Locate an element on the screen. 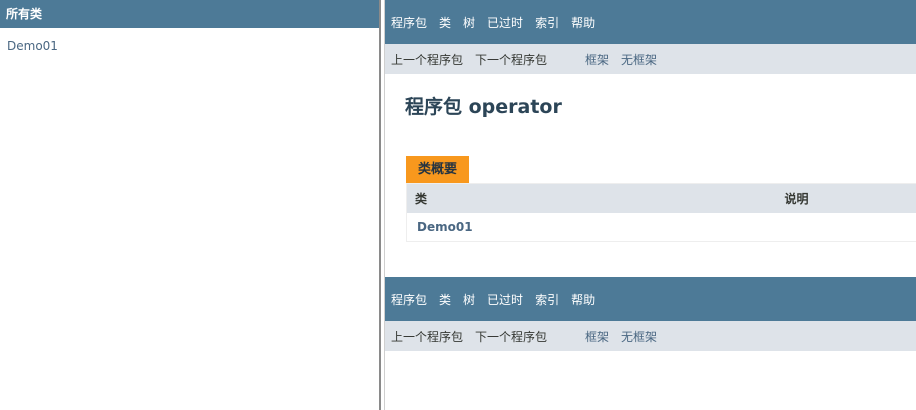 The width and height of the screenshot is (916, 410). class-list: Demo01 is located at coordinates (189, 46).